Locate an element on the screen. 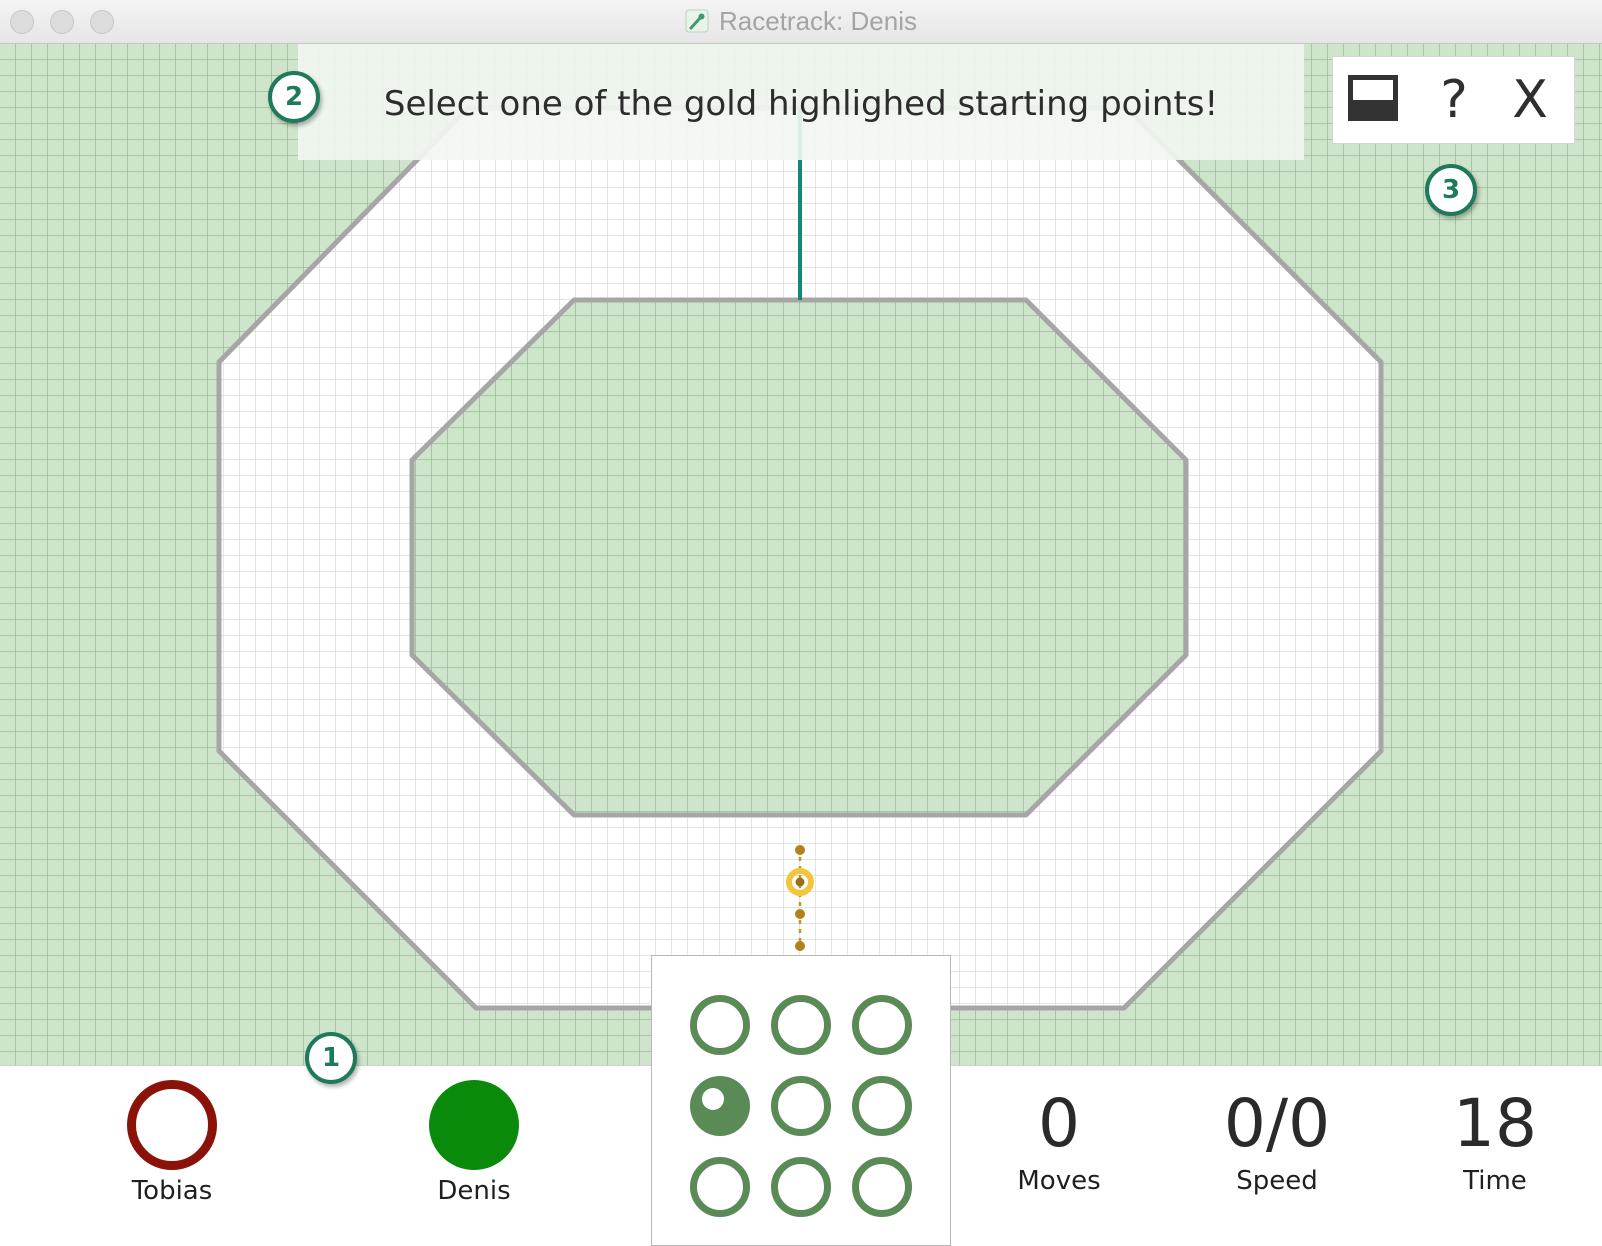 The width and height of the screenshot is (1602, 1246). speed-stat: 0/0 Speed is located at coordinates (1277, 1140).